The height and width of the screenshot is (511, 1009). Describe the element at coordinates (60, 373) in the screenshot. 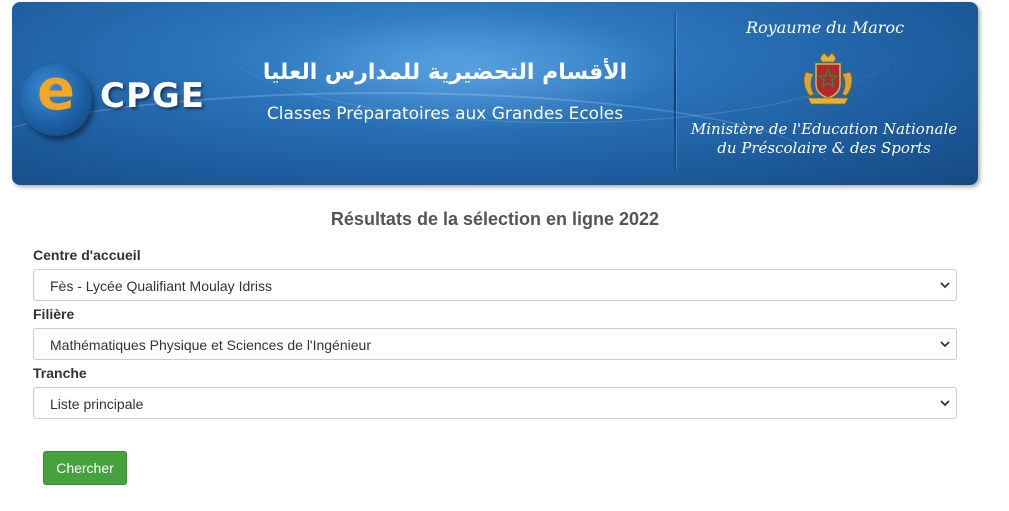

I see `tranche-label: Tranche` at that location.